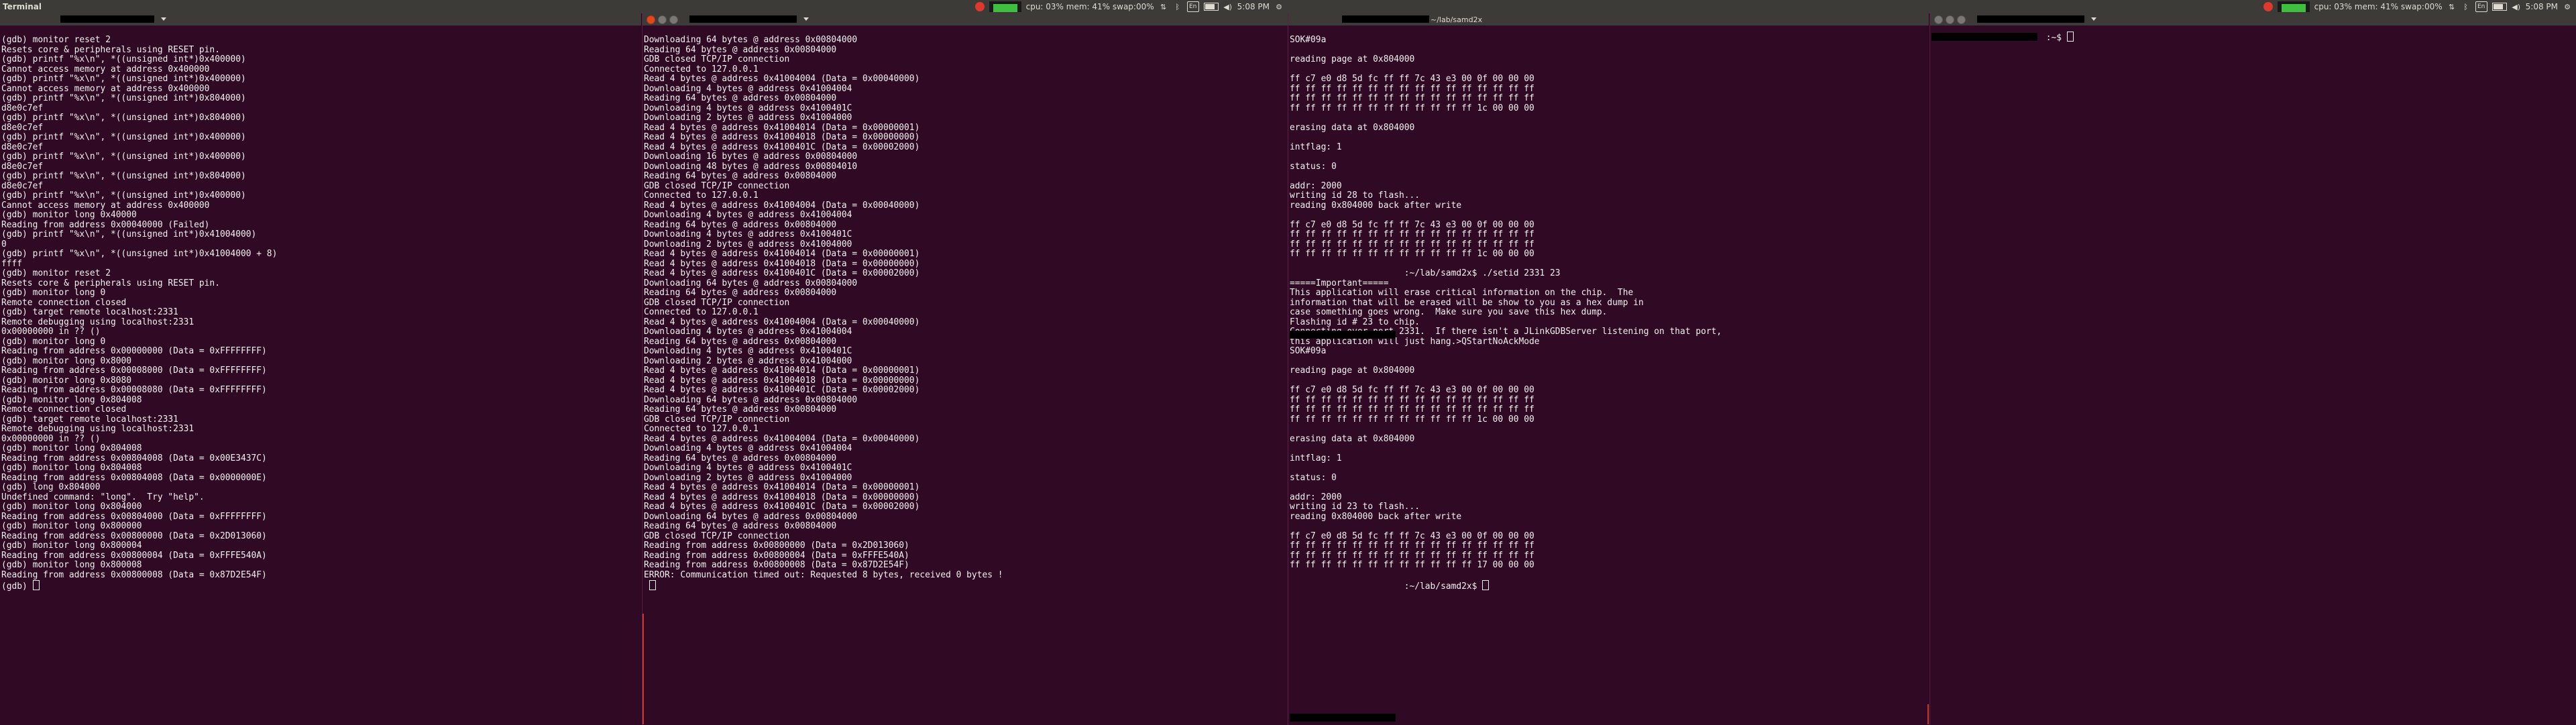 This screenshot has width=2576, height=725. I want to click on terminal-line: SOK#09a, so click(1308, 351).